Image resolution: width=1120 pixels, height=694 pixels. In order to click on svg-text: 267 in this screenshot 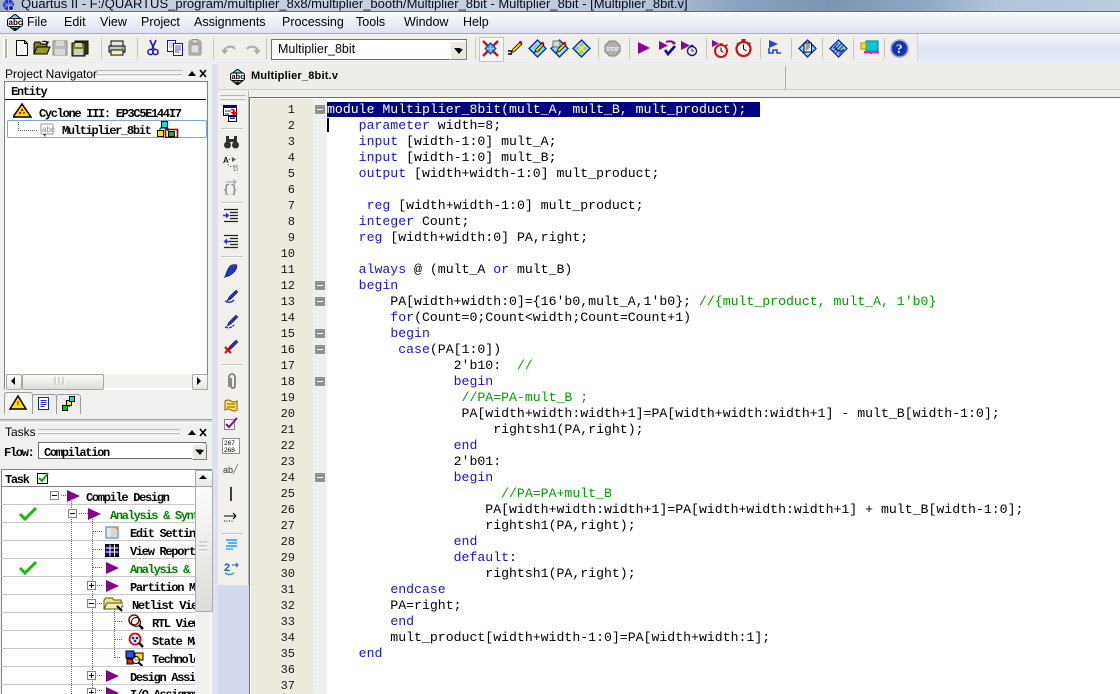, I will do `click(229, 443)`.